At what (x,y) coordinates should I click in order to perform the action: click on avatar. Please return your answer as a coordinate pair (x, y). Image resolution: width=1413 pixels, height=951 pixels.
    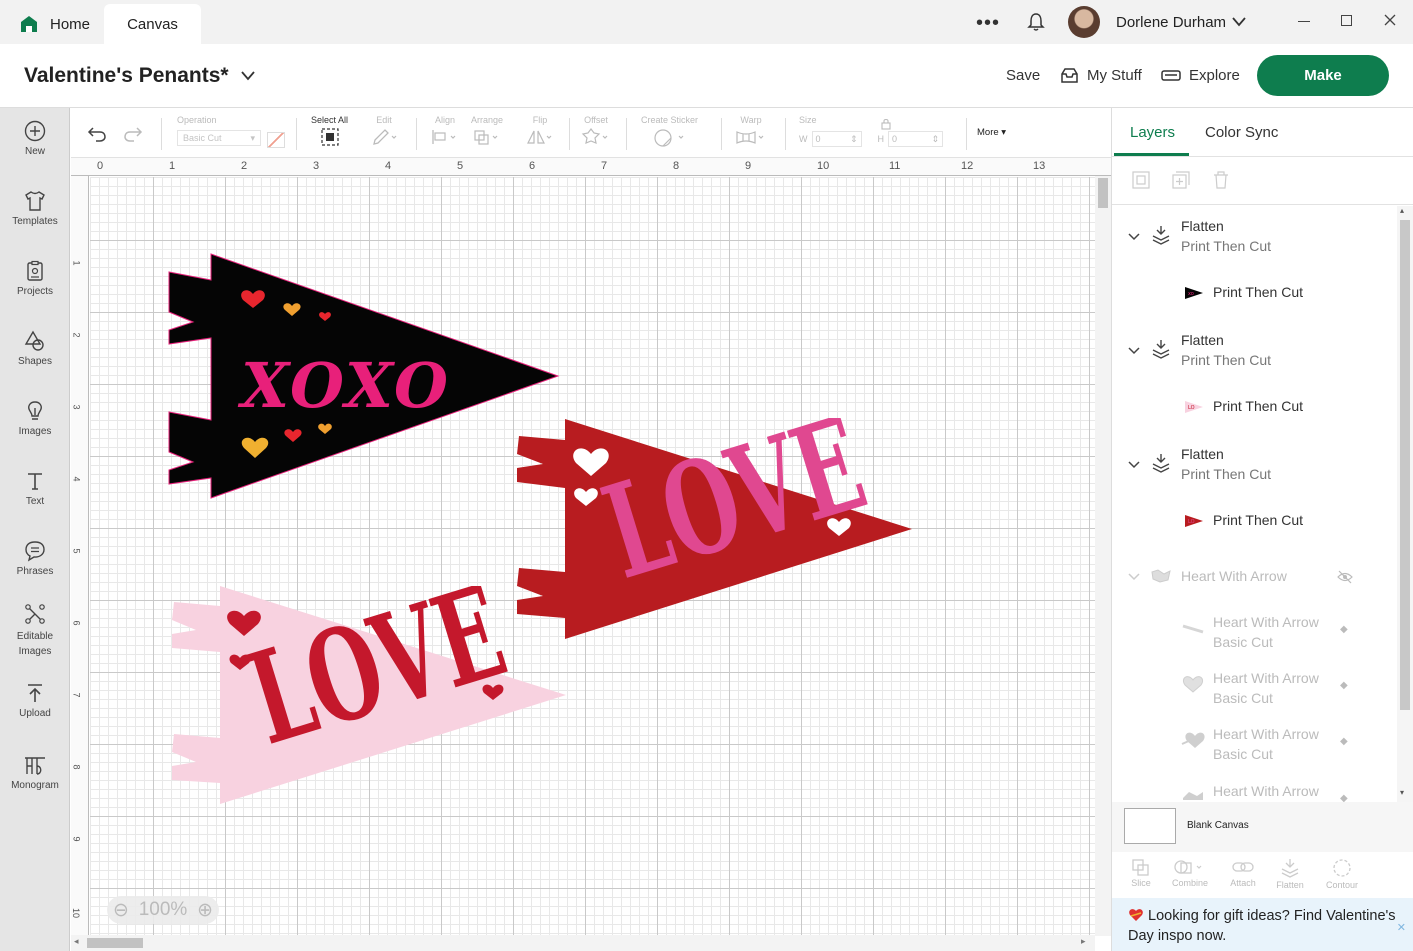
    Looking at the image, I should click on (1084, 22).